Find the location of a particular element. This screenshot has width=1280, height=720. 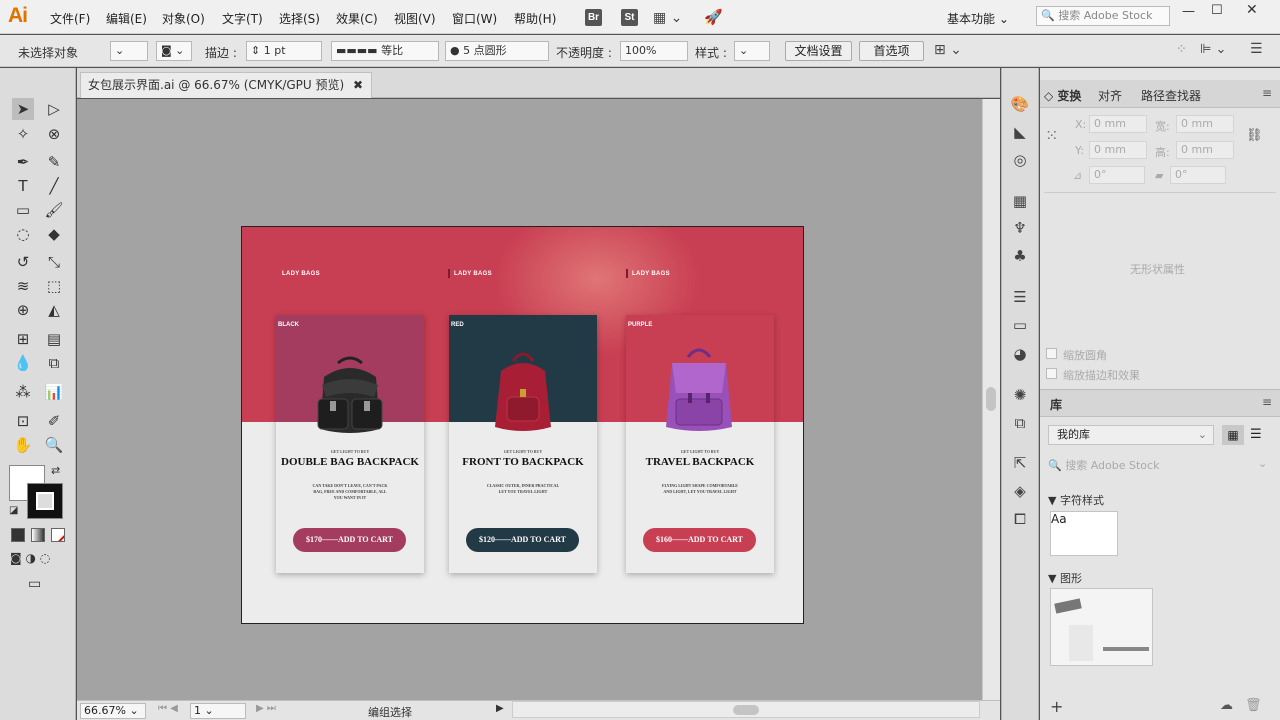

menu-file: 文件(F) is located at coordinates (70, 18).